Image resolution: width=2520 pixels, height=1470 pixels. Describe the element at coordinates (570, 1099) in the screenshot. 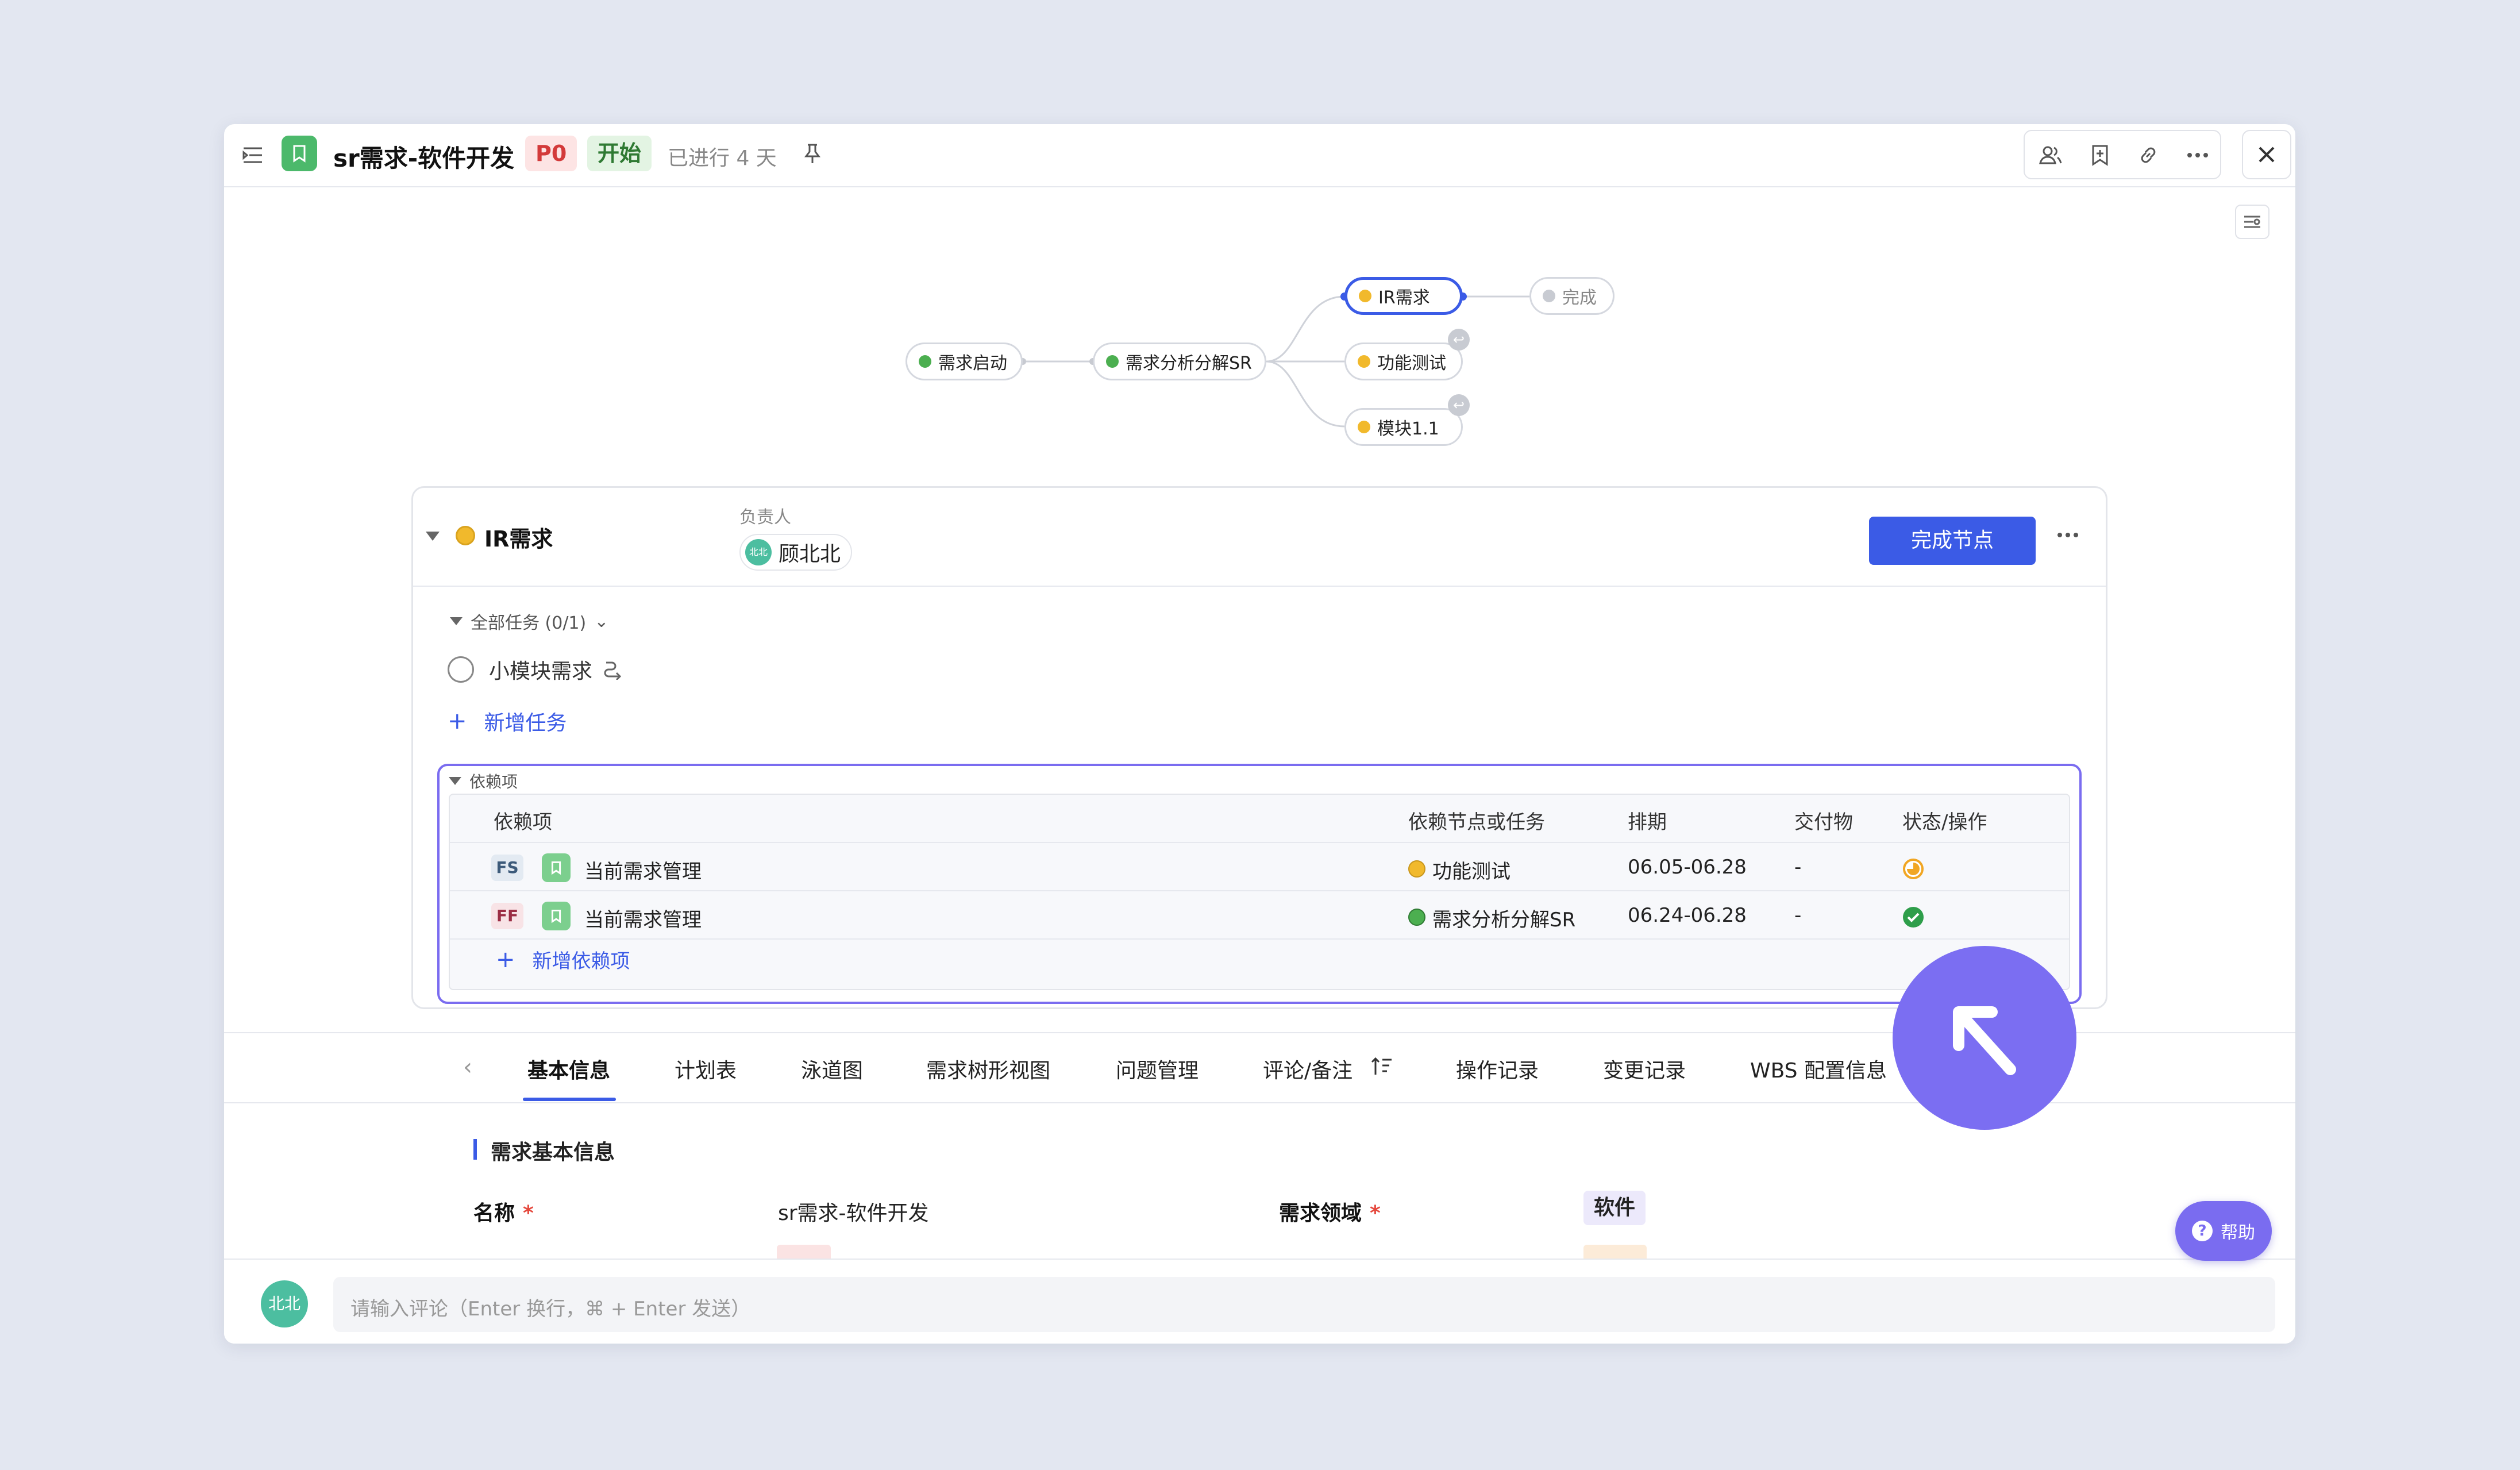

I see `active-tab-indicator` at that location.